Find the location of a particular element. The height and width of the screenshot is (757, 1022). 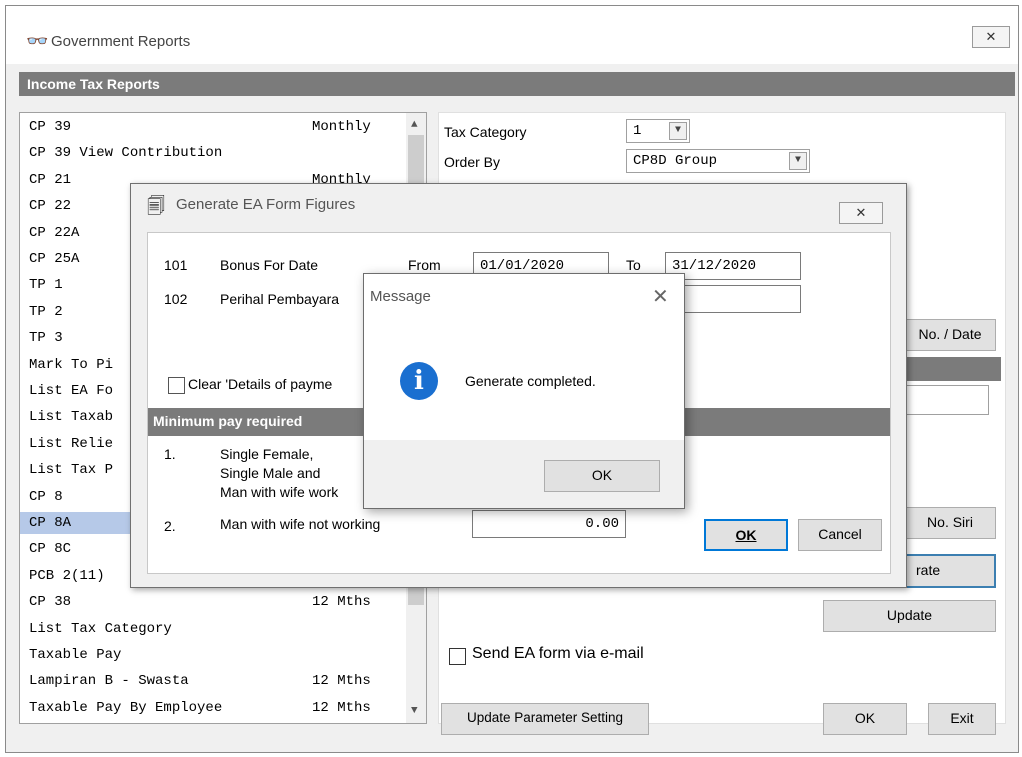

update-button: Update is located at coordinates (909, 616).